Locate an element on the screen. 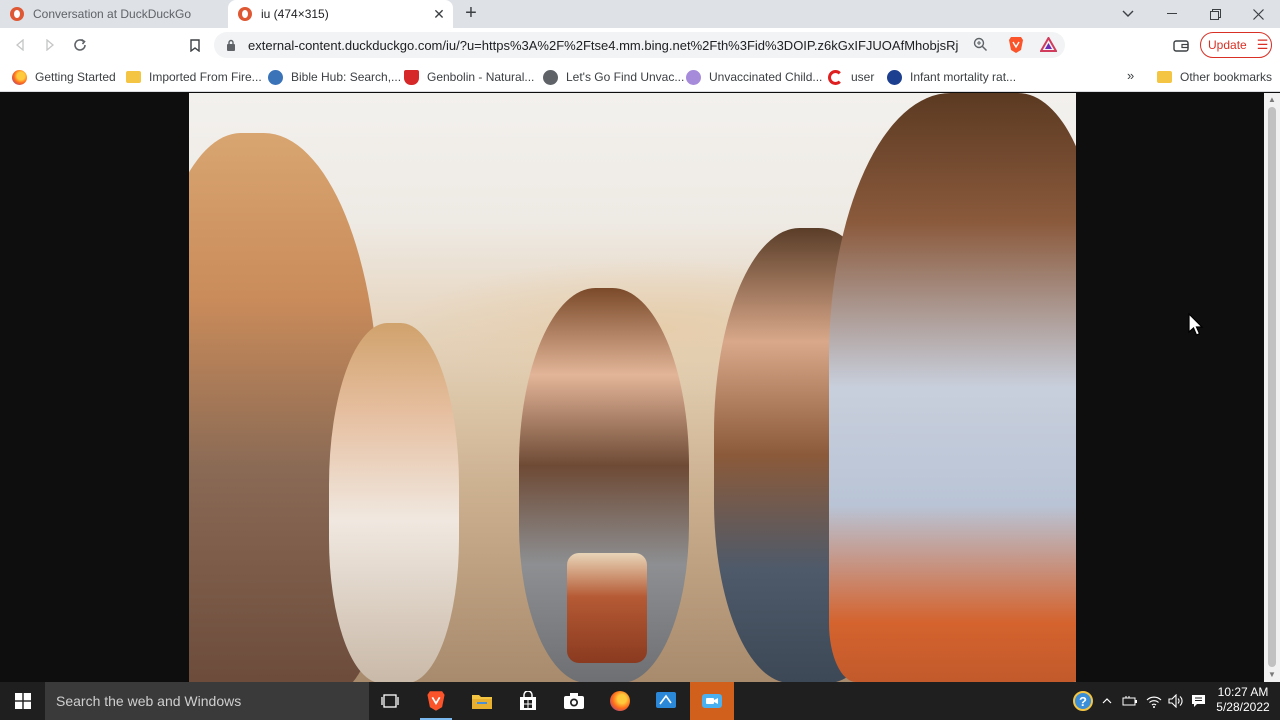 Image resolution: width=1280 pixels, height=720 pixels. notifications-icon is located at coordinates (1198, 701).